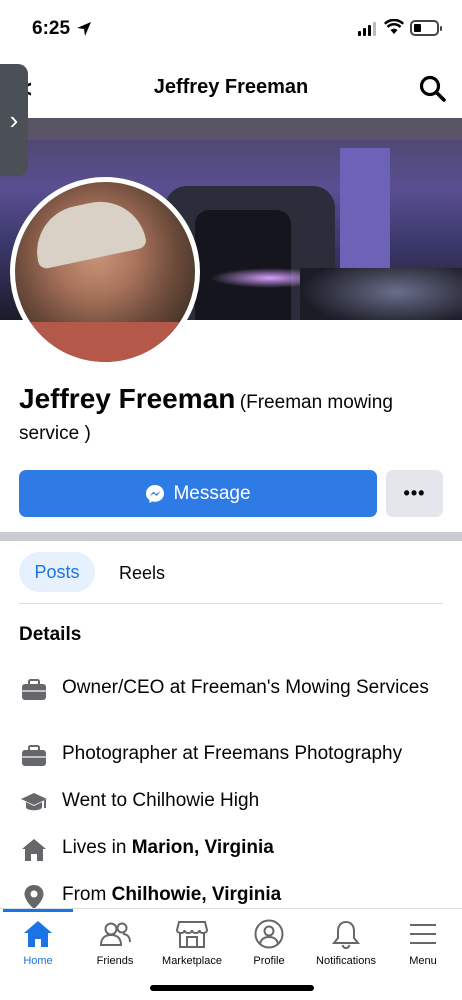 Image resolution: width=462 pixels, height=1000 pixels. What do you see at coordinates (168, 847) in the screenshot?
I see `detail-lives-in-text: Lives in Marion, Virginia` at bounding box center [168, 847].